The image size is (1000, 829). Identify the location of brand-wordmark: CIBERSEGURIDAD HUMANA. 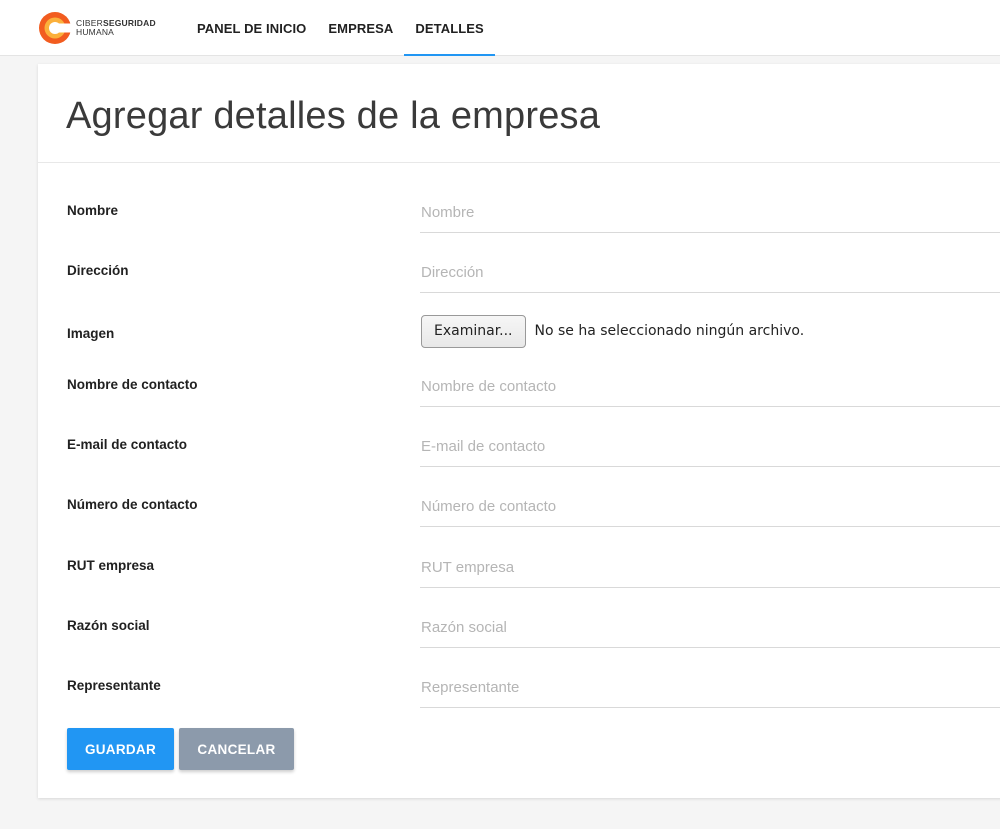
(116, 28).